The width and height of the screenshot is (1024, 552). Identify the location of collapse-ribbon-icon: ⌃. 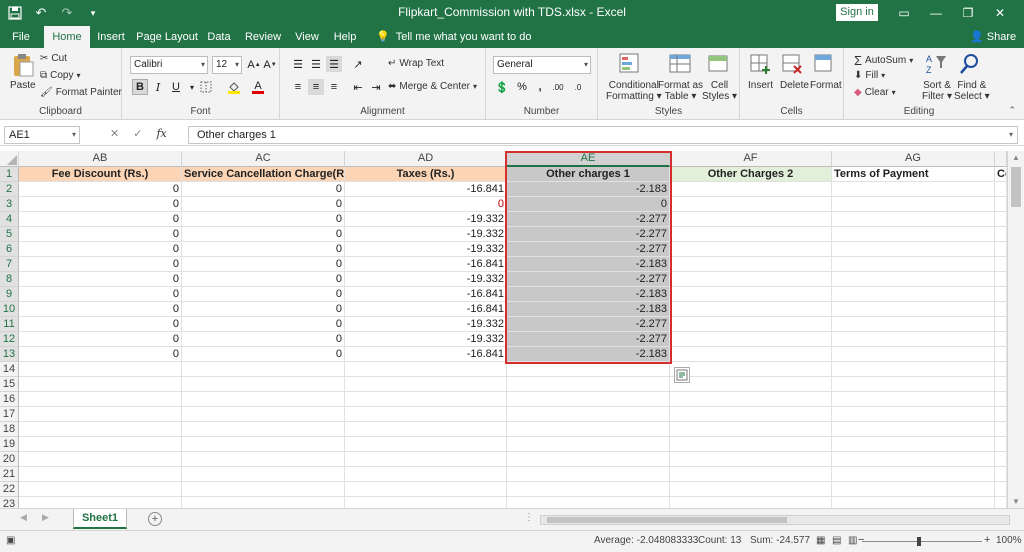
(1012, 110).